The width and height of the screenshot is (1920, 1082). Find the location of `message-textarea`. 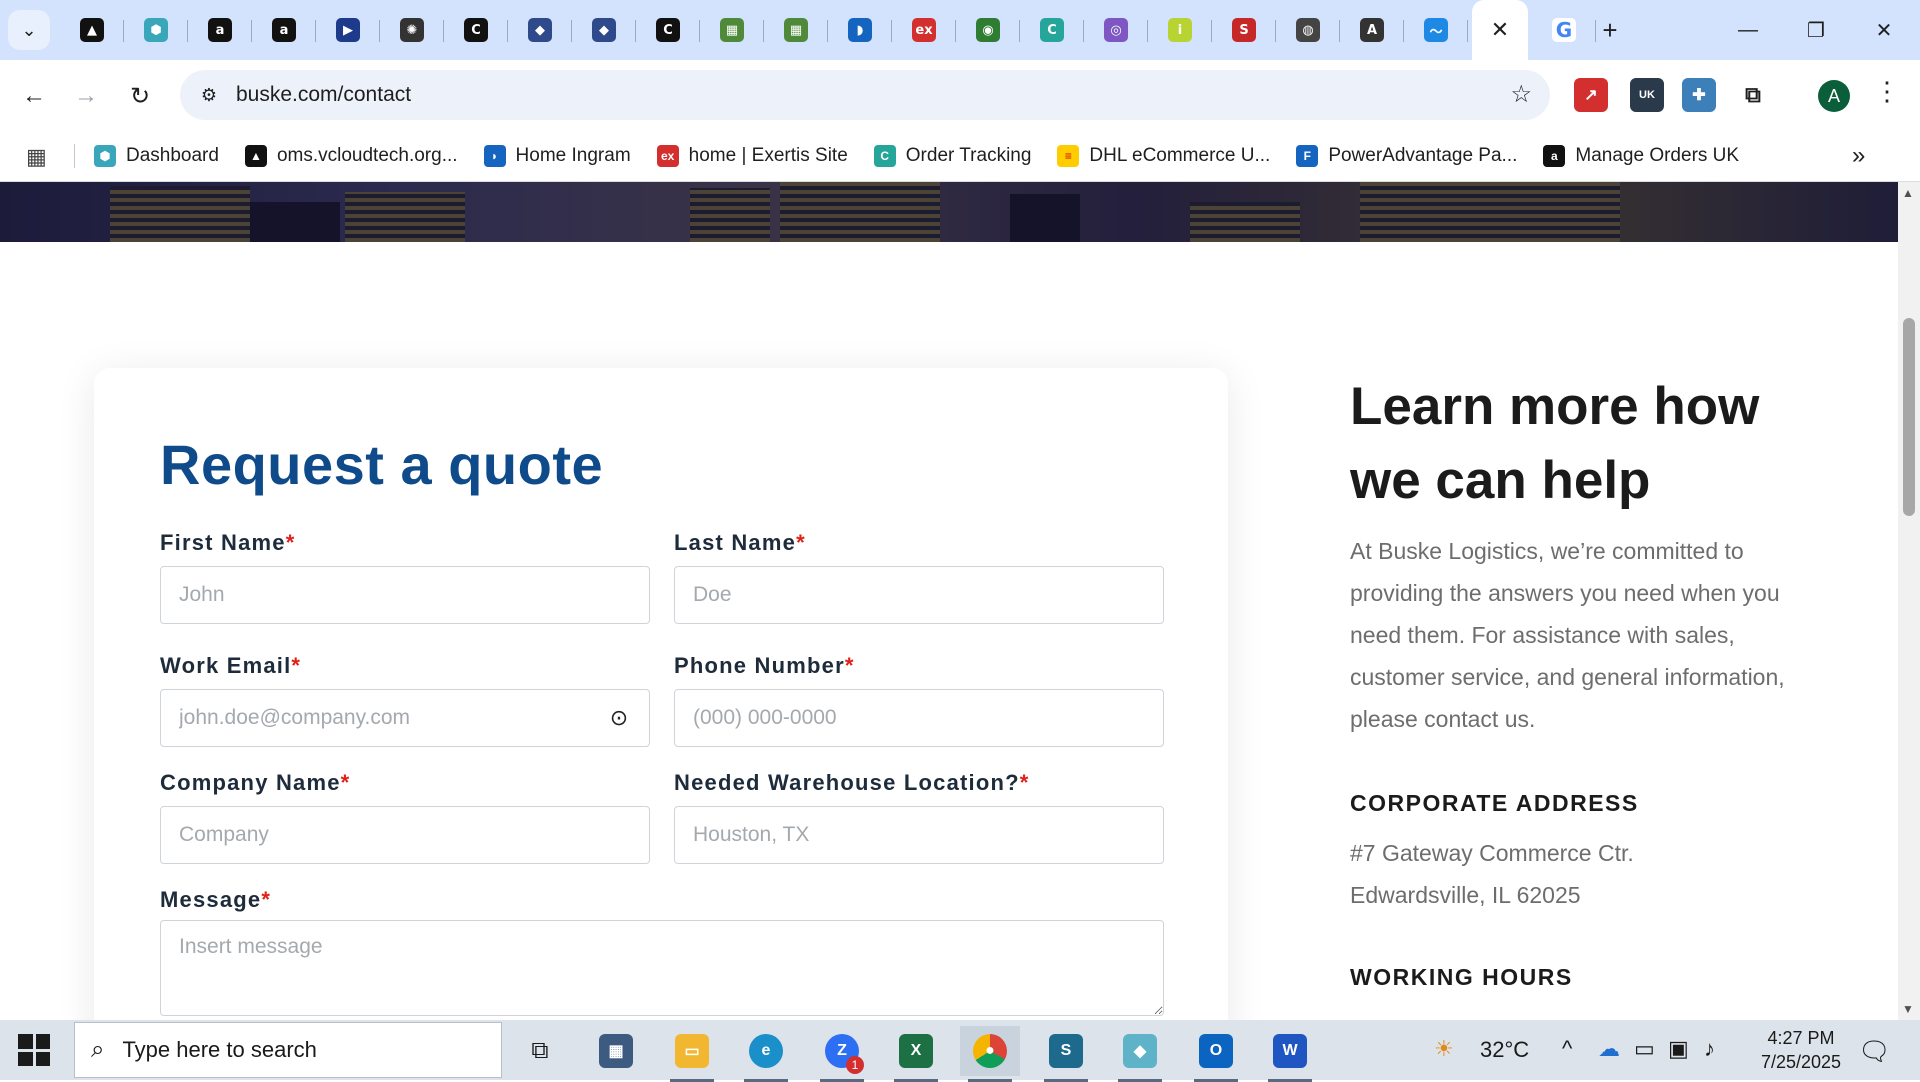

message-textarea is located at coordinates (662, 968).